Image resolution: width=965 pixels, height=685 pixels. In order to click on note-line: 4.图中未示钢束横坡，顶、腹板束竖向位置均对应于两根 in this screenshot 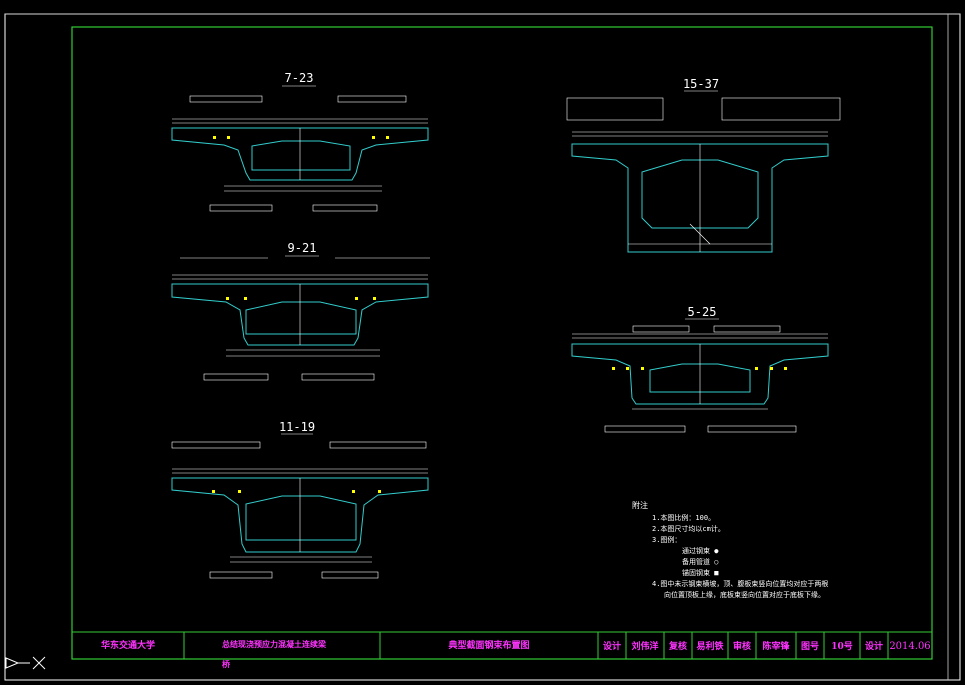, I will do `click(740, 583)`.